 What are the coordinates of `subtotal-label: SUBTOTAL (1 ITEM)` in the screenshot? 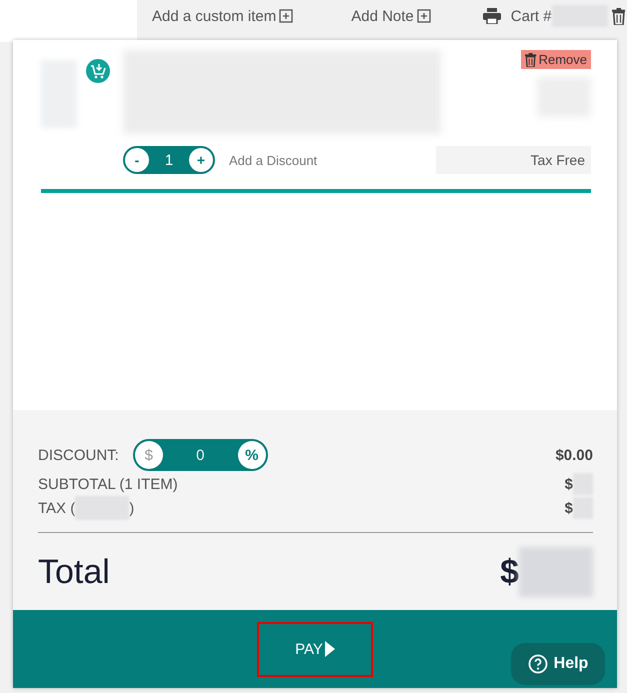 It's located at (108, 484).